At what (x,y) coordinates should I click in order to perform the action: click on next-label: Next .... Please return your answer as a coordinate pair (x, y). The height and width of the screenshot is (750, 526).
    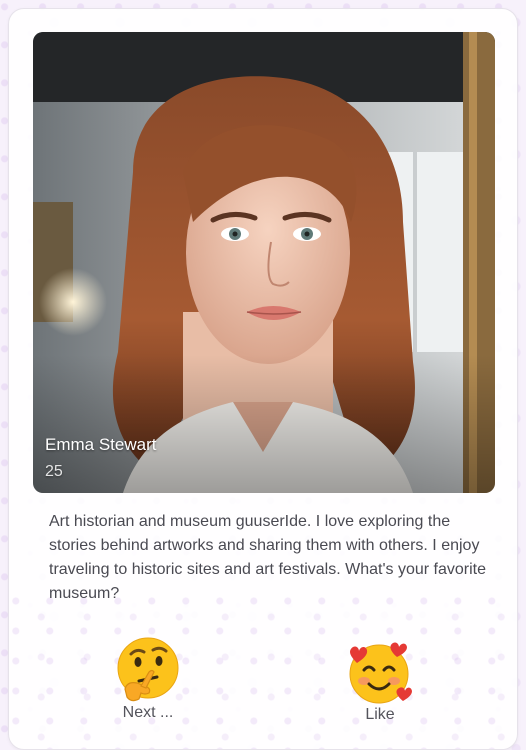
    Looking at the image, I should click on (148, 712).